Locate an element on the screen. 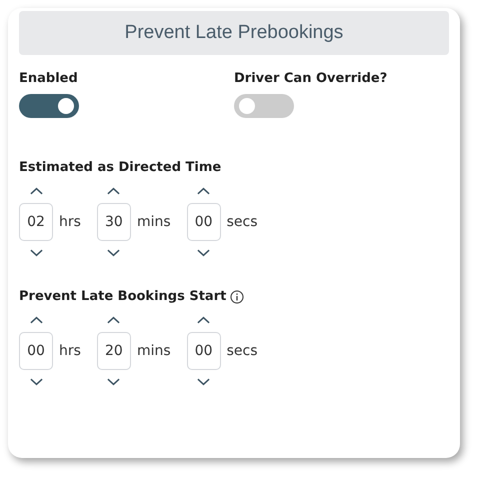 Image resolution: width=484 pixels, height=481 pixels. info-icon is located at coordinates (237, 297).